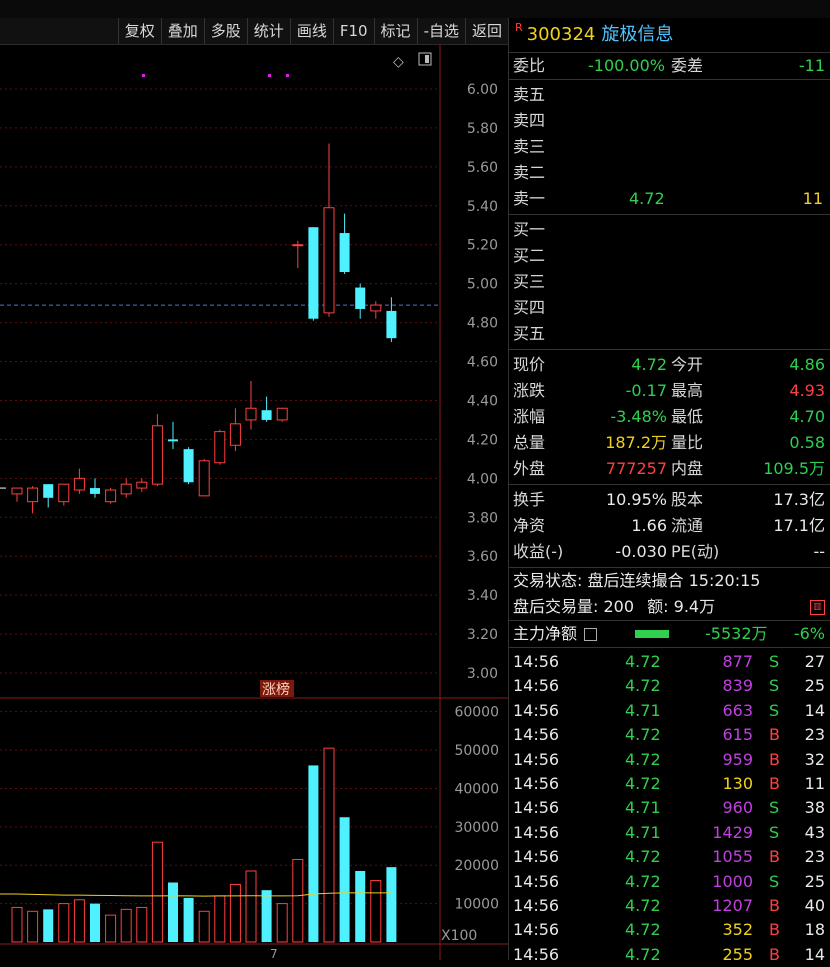  I want to click on tick-row: 14:56 4.72 615 B 23, so click(669, 735).